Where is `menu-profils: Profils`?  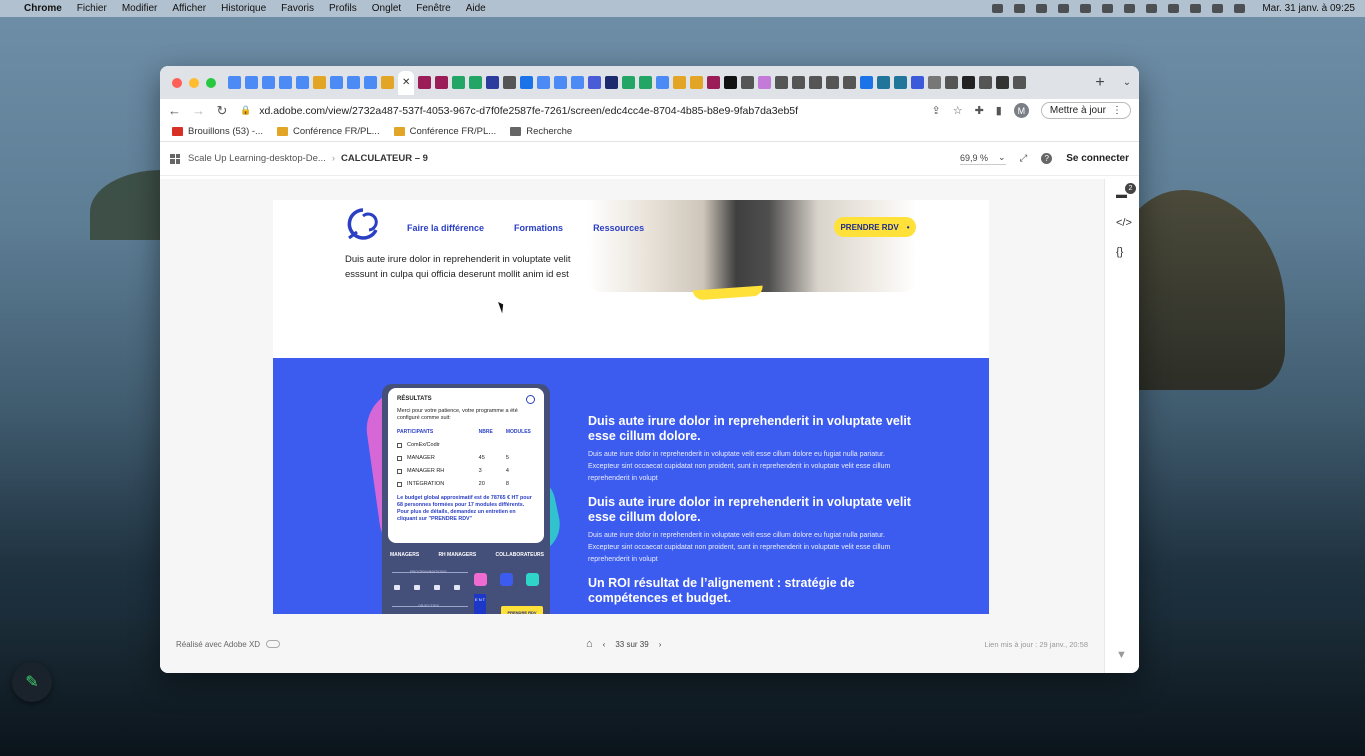 menu-profils: Profils is located at coordinates (343, 8).